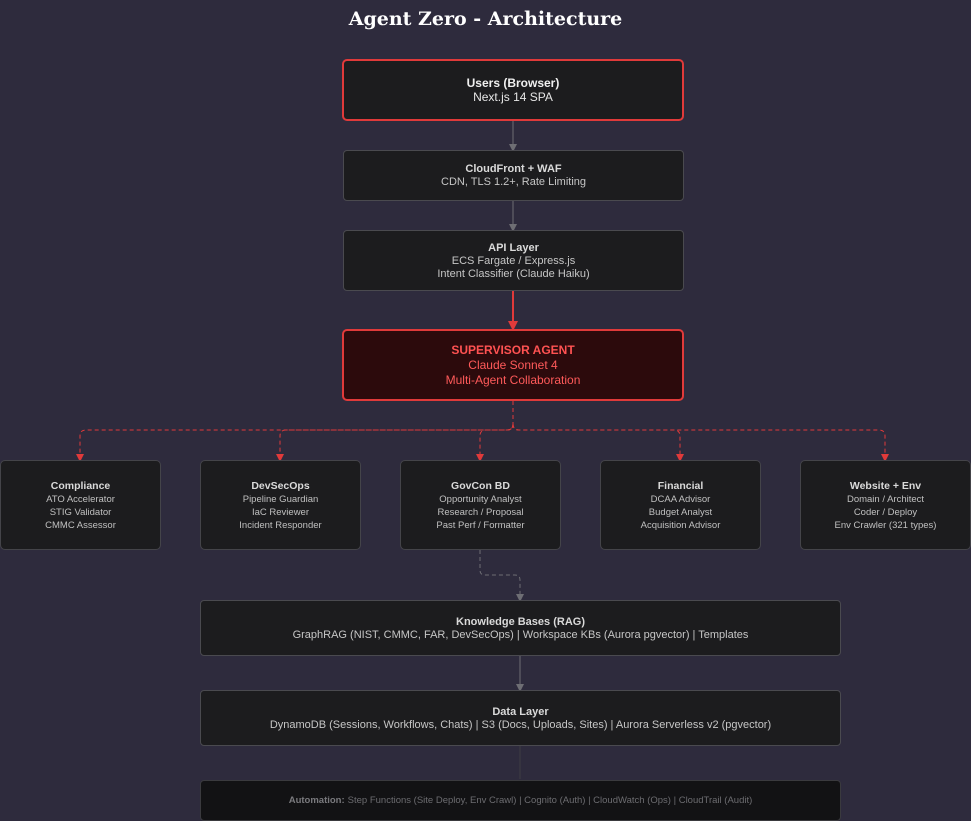  Describe the element at coordinates (280, 485) in the screenshot. I see `agent-name: DevSecOps` at that location.